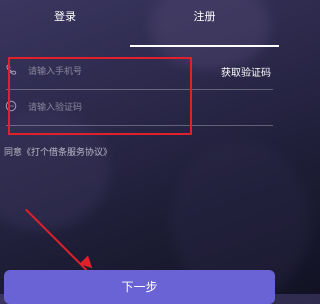  Describe the element at coordinates (58, 151) in the screenshot. I see `agreement-link: 同意《打个借条服务协议》` at that location.